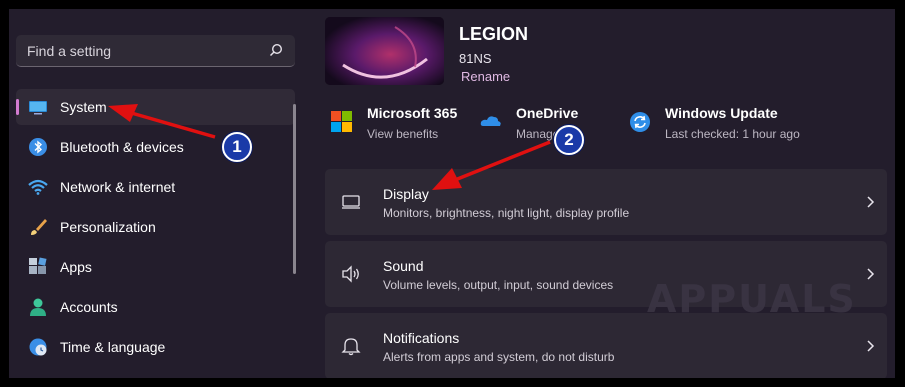 The image size is (905, 387). Describe the element at coordinates (69, 51) in the screenshot. I see `search-placeholder: Find a setting` at that location.